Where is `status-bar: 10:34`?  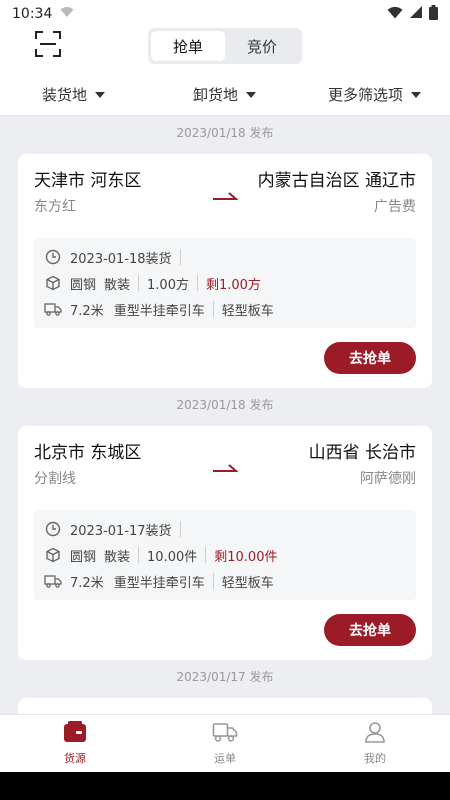 status-bar: 10:34 is located at coordinates (225, 14).